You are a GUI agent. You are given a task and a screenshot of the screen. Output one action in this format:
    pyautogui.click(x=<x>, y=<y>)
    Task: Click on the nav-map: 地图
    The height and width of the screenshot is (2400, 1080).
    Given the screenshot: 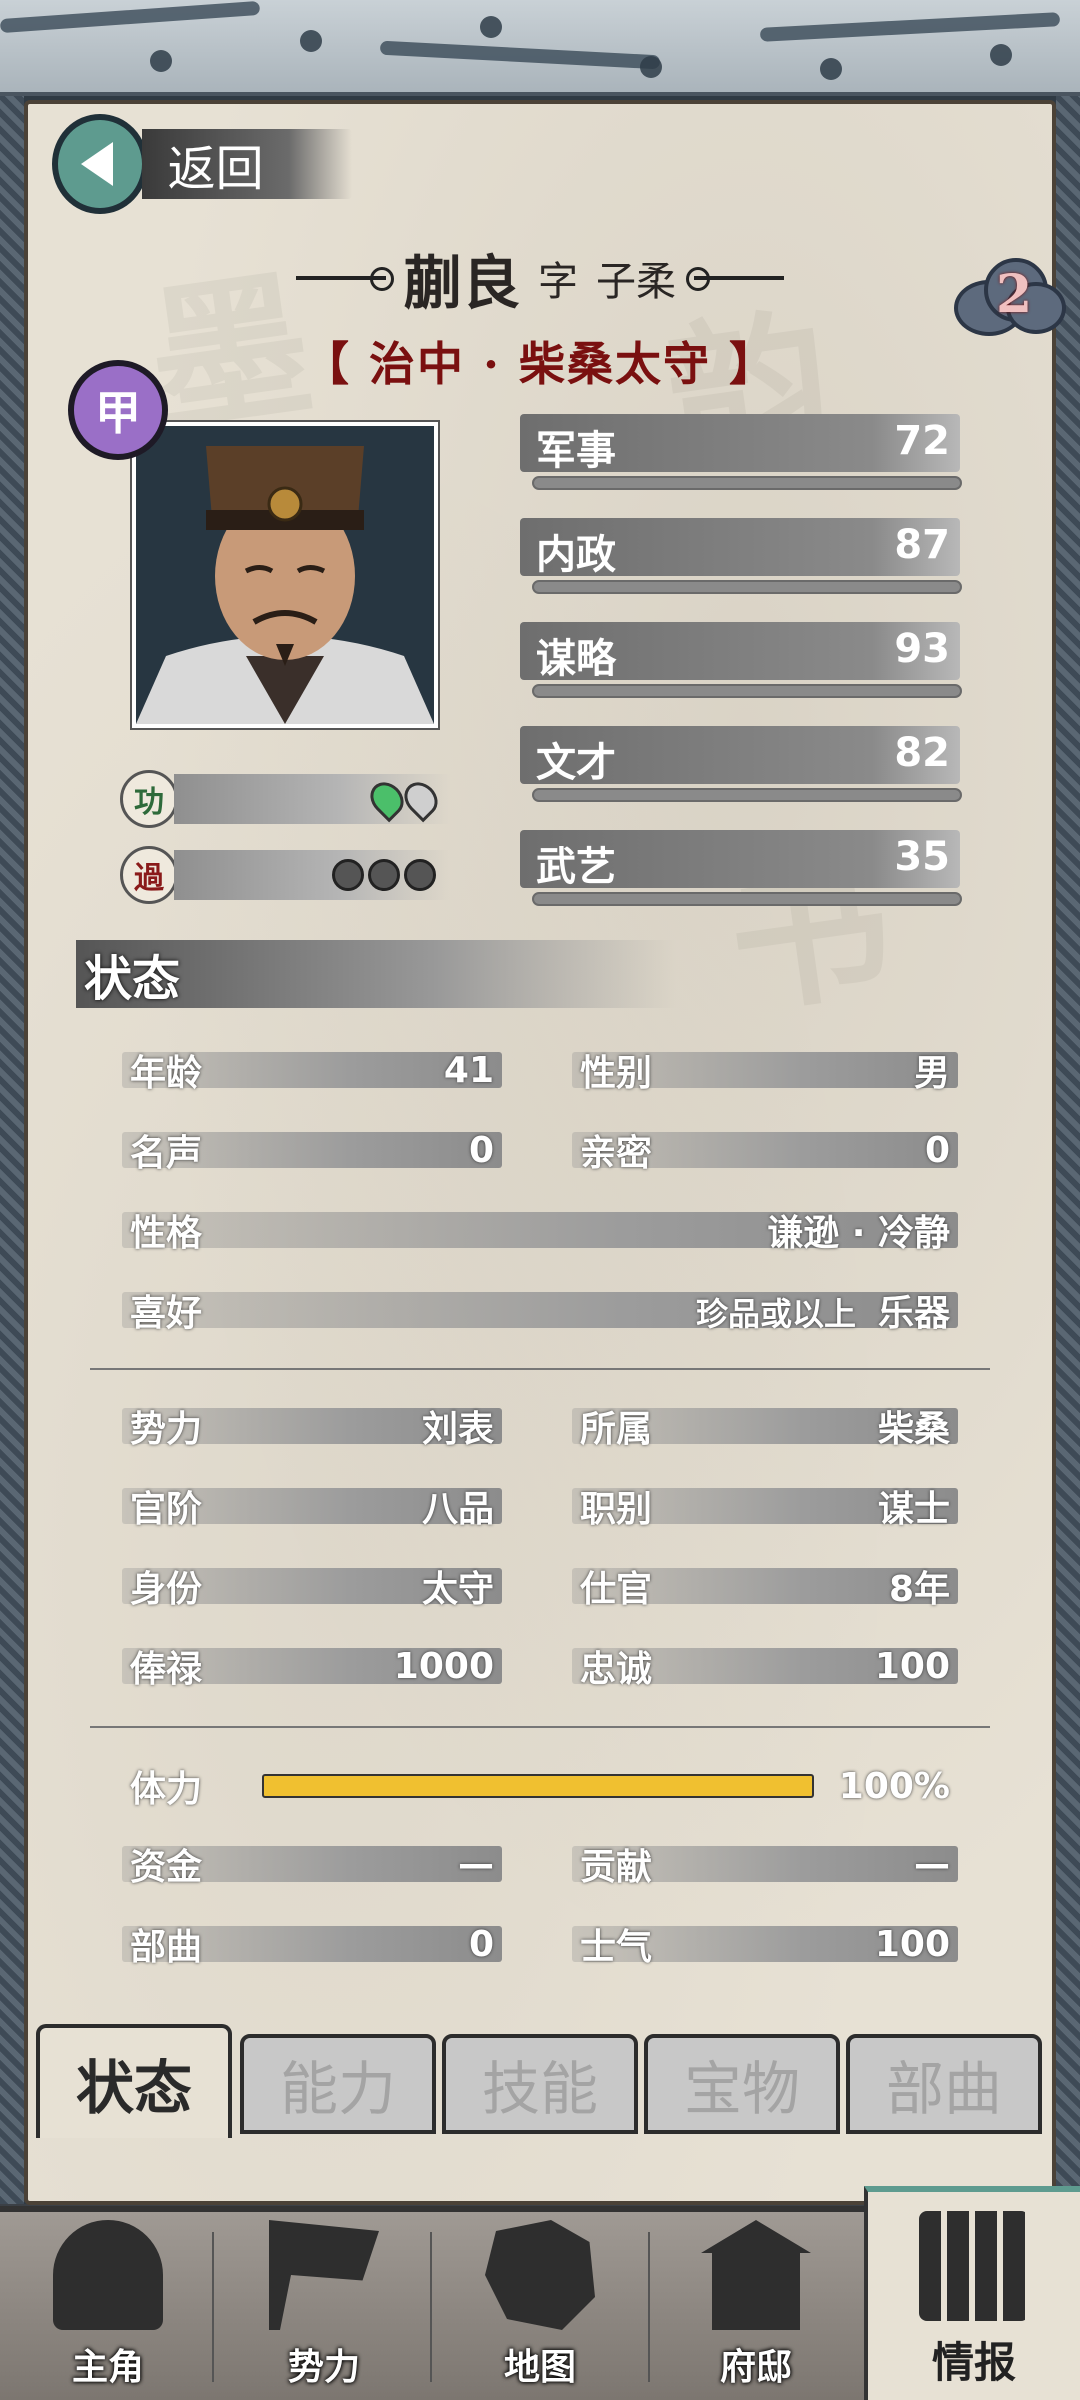 What is the action you would take?
    pyautogui.click(x=540, y=2306)
    